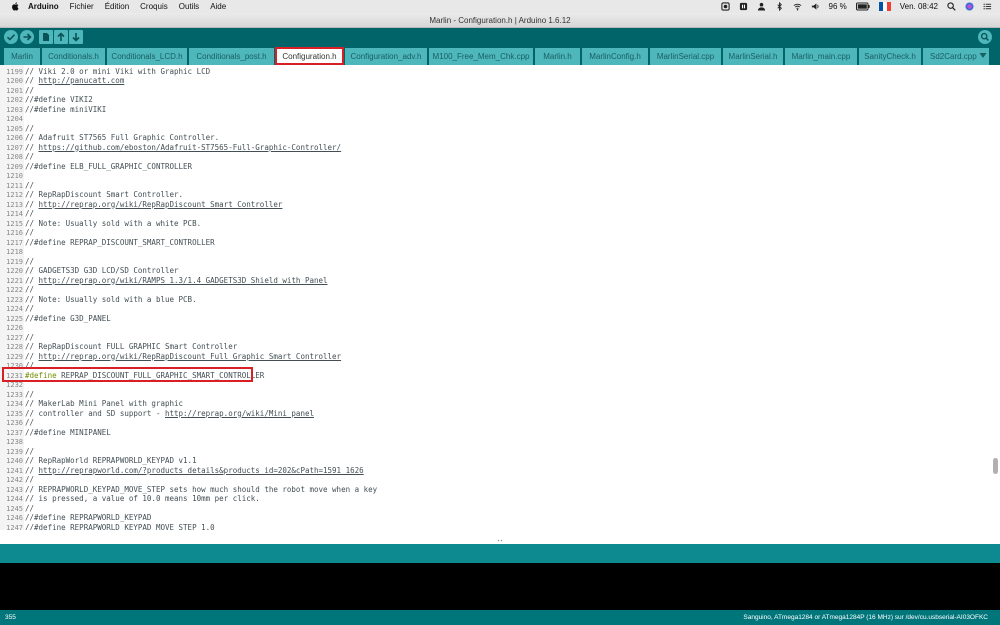 The image size is (1000, 625). I want to click on tab-marlin-main-cpp: Marlin_main.cpp, so click(821, 56).